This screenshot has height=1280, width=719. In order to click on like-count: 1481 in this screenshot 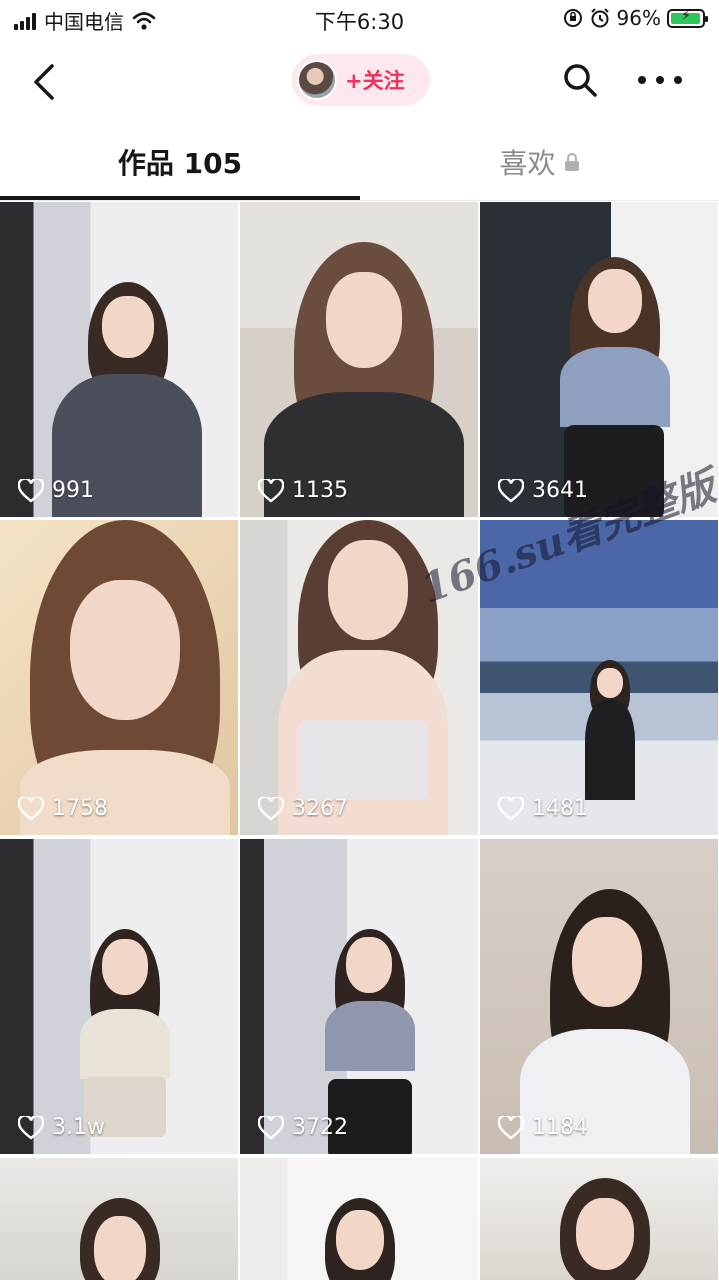, I will do `click(543, 808)`.